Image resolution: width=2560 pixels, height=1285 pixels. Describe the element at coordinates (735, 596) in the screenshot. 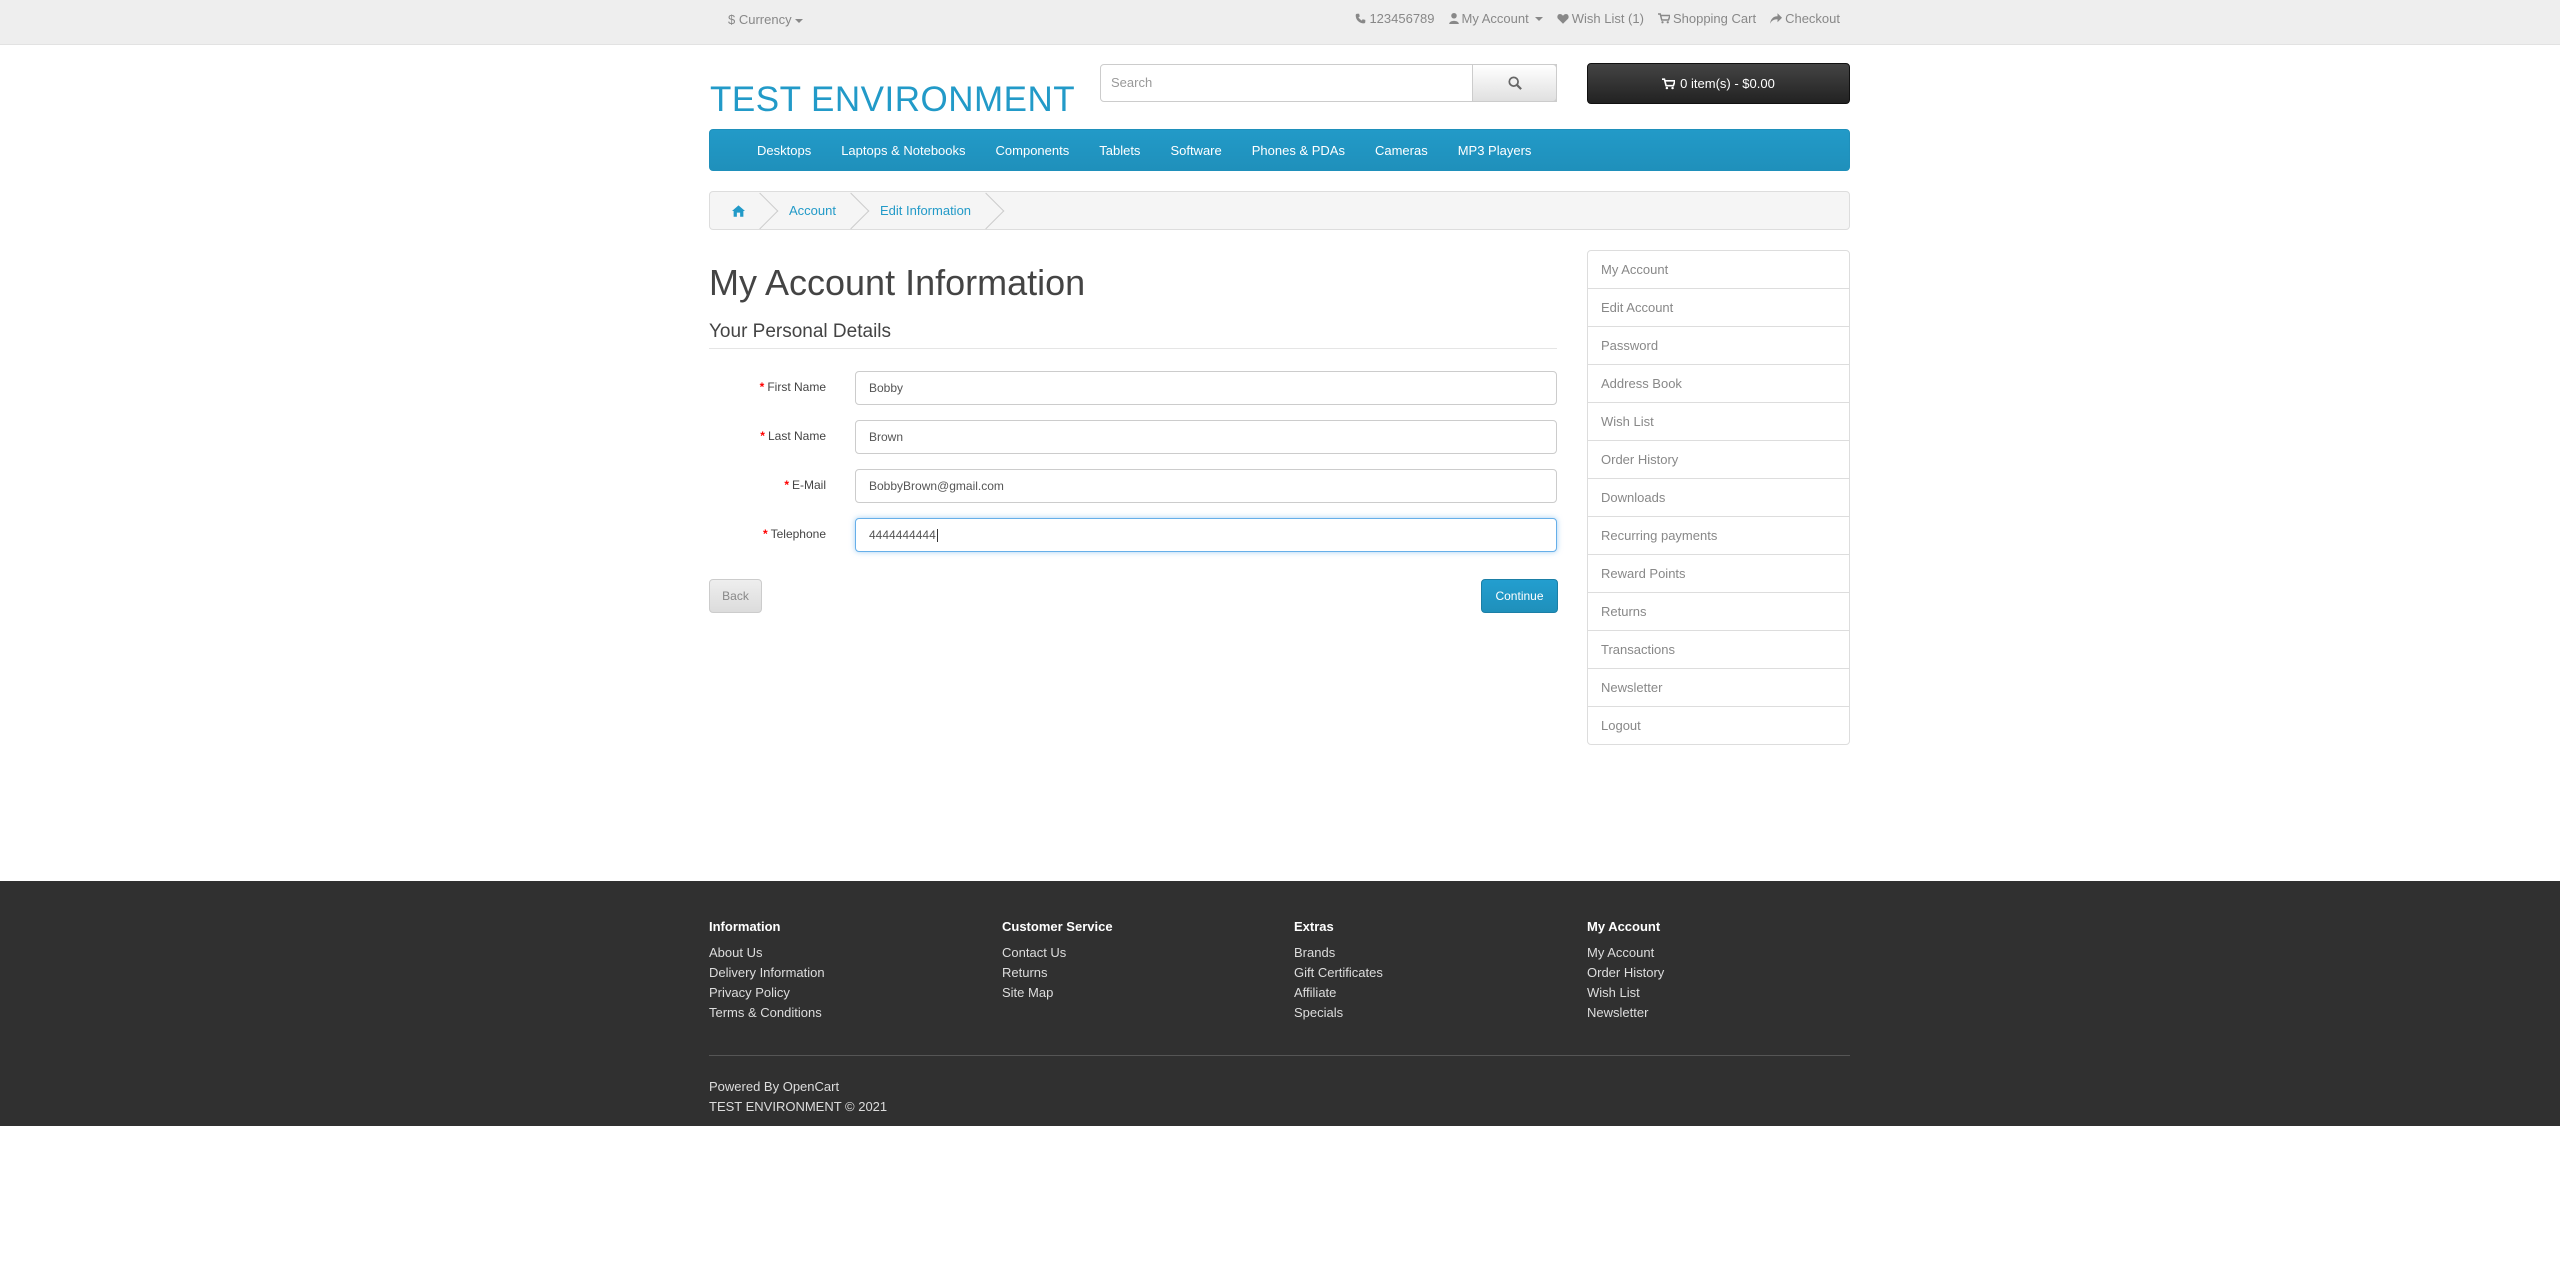

I see `back-button: Back` at that location.